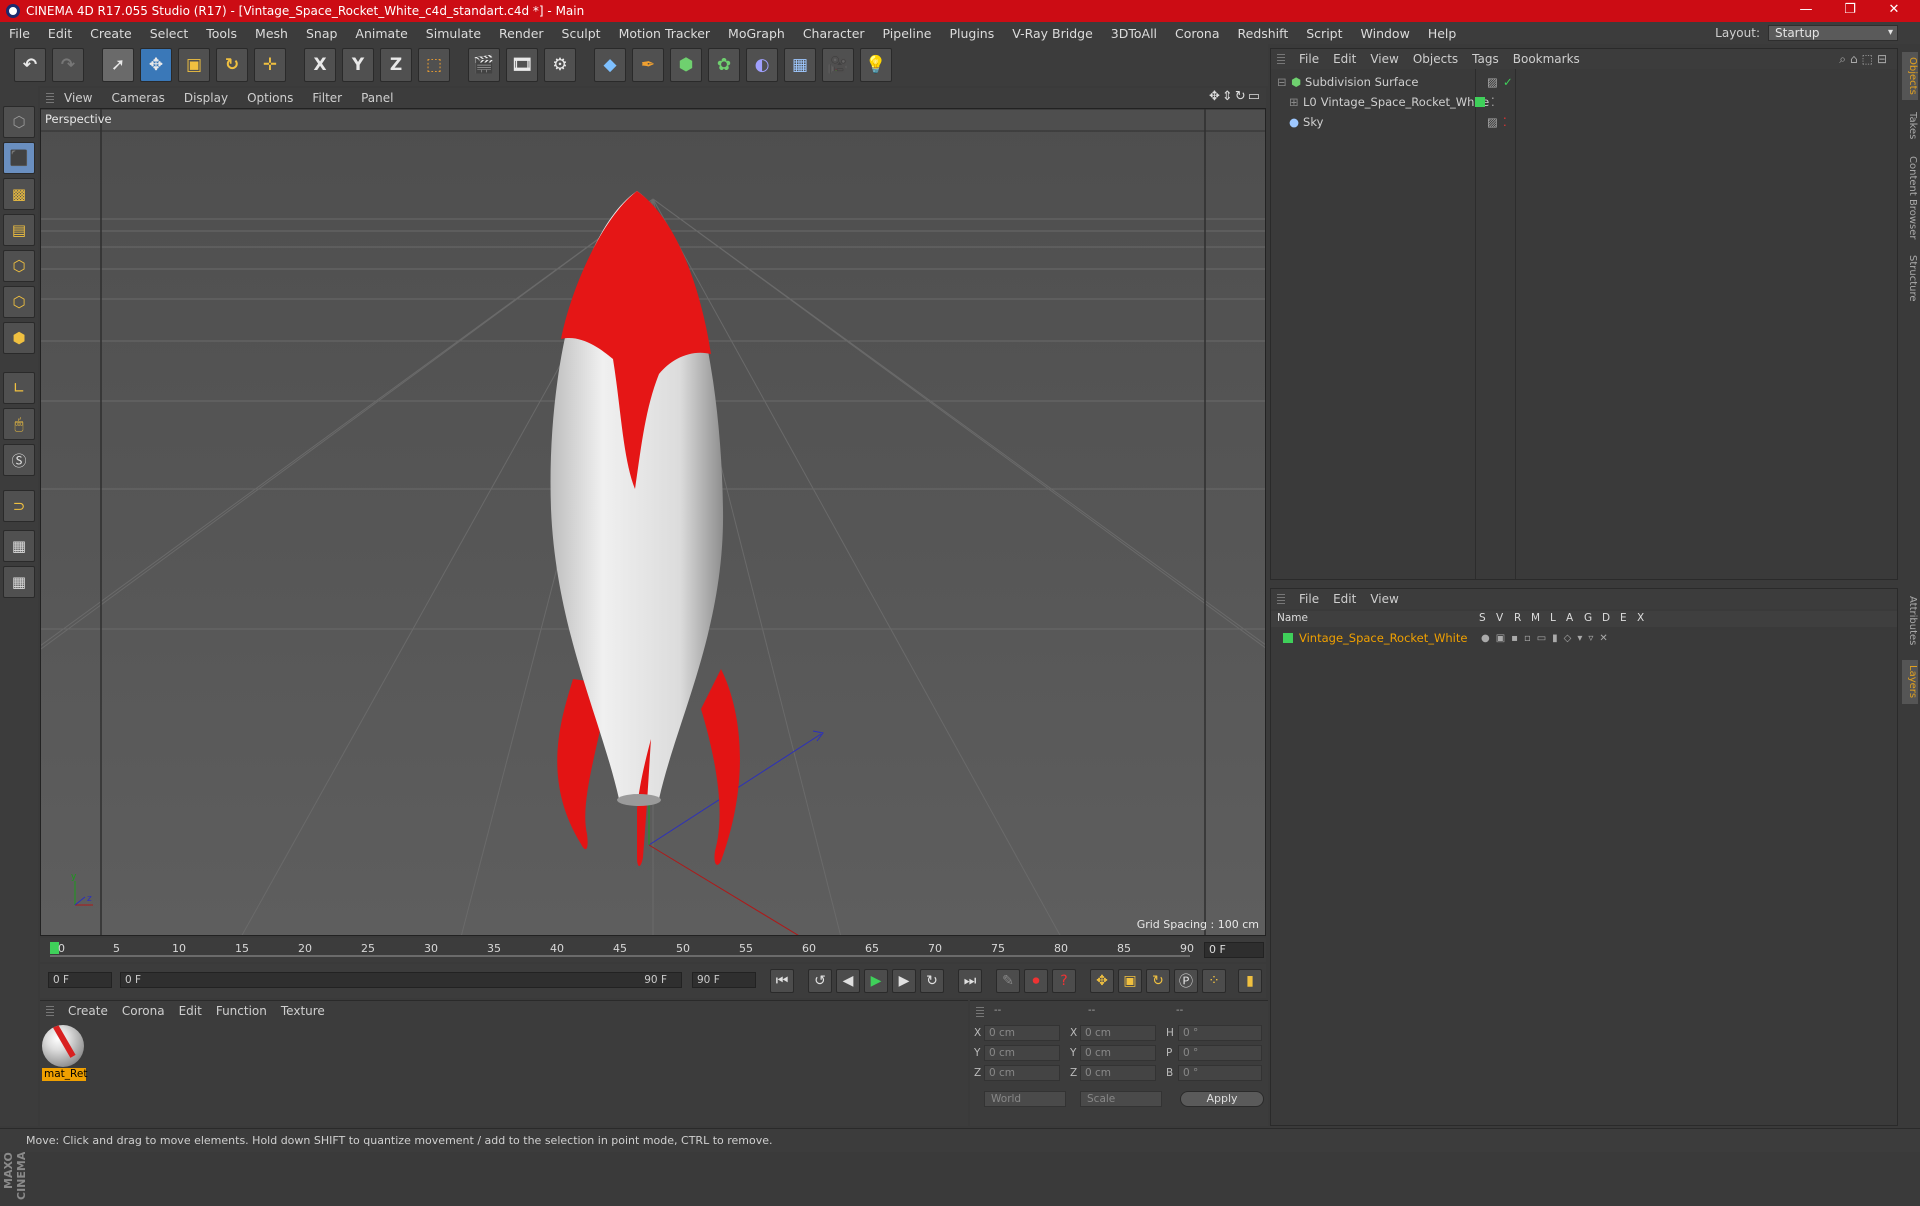  Describe the element at coordinates (1008, 981) in the screenshot. I see `motion-record-icon: ✎` at that location.